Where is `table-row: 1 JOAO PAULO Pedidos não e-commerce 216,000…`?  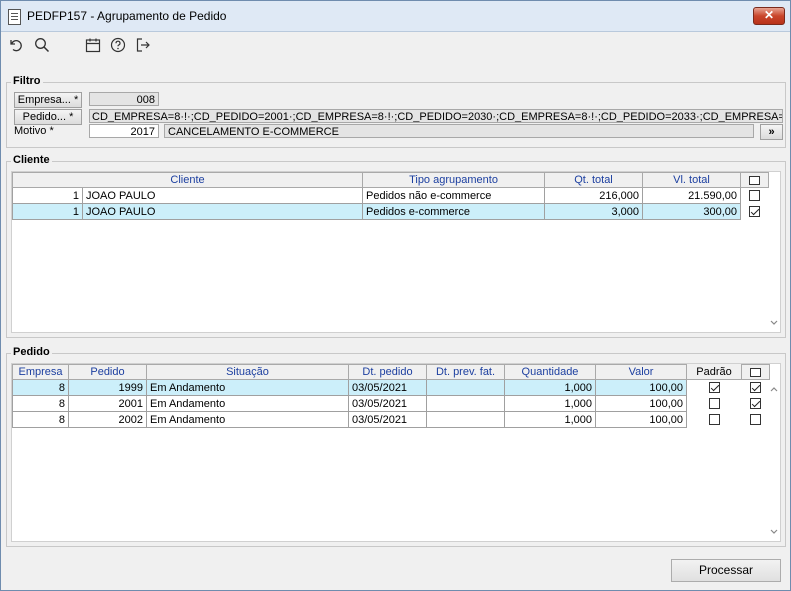
table-row: 1 JOAO PAULO Pedidos não e-commerce 216,000… is located at coordinates (390, 195).